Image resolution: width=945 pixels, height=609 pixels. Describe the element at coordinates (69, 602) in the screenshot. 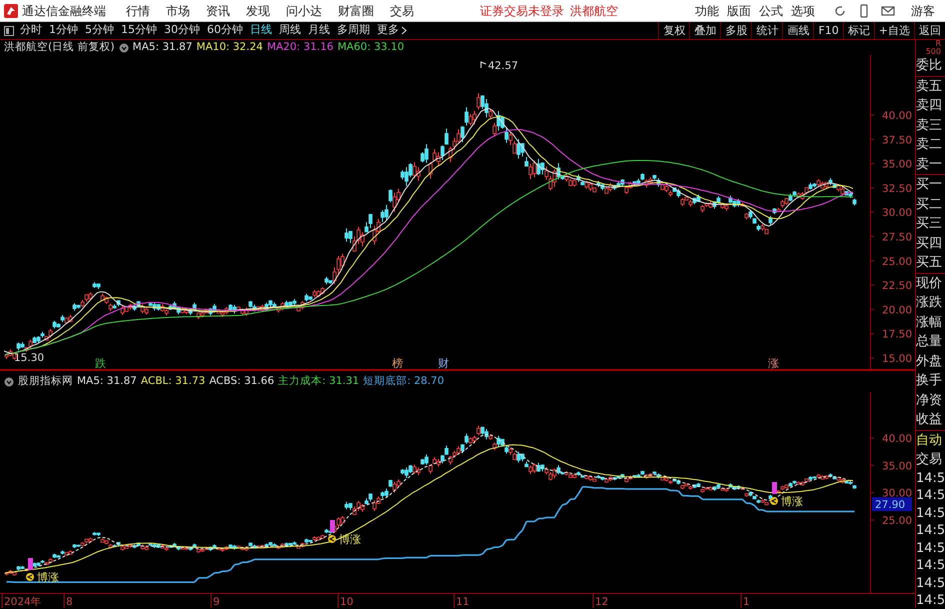

I see `date-label: 8` at that location.